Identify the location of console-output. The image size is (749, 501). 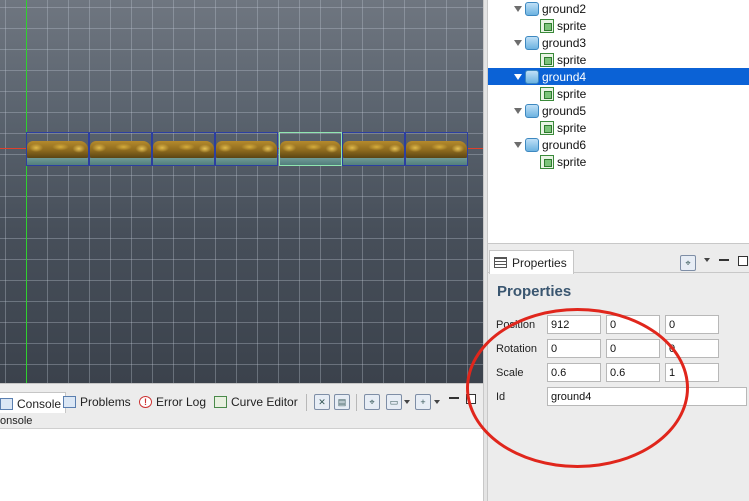
(241, 465).